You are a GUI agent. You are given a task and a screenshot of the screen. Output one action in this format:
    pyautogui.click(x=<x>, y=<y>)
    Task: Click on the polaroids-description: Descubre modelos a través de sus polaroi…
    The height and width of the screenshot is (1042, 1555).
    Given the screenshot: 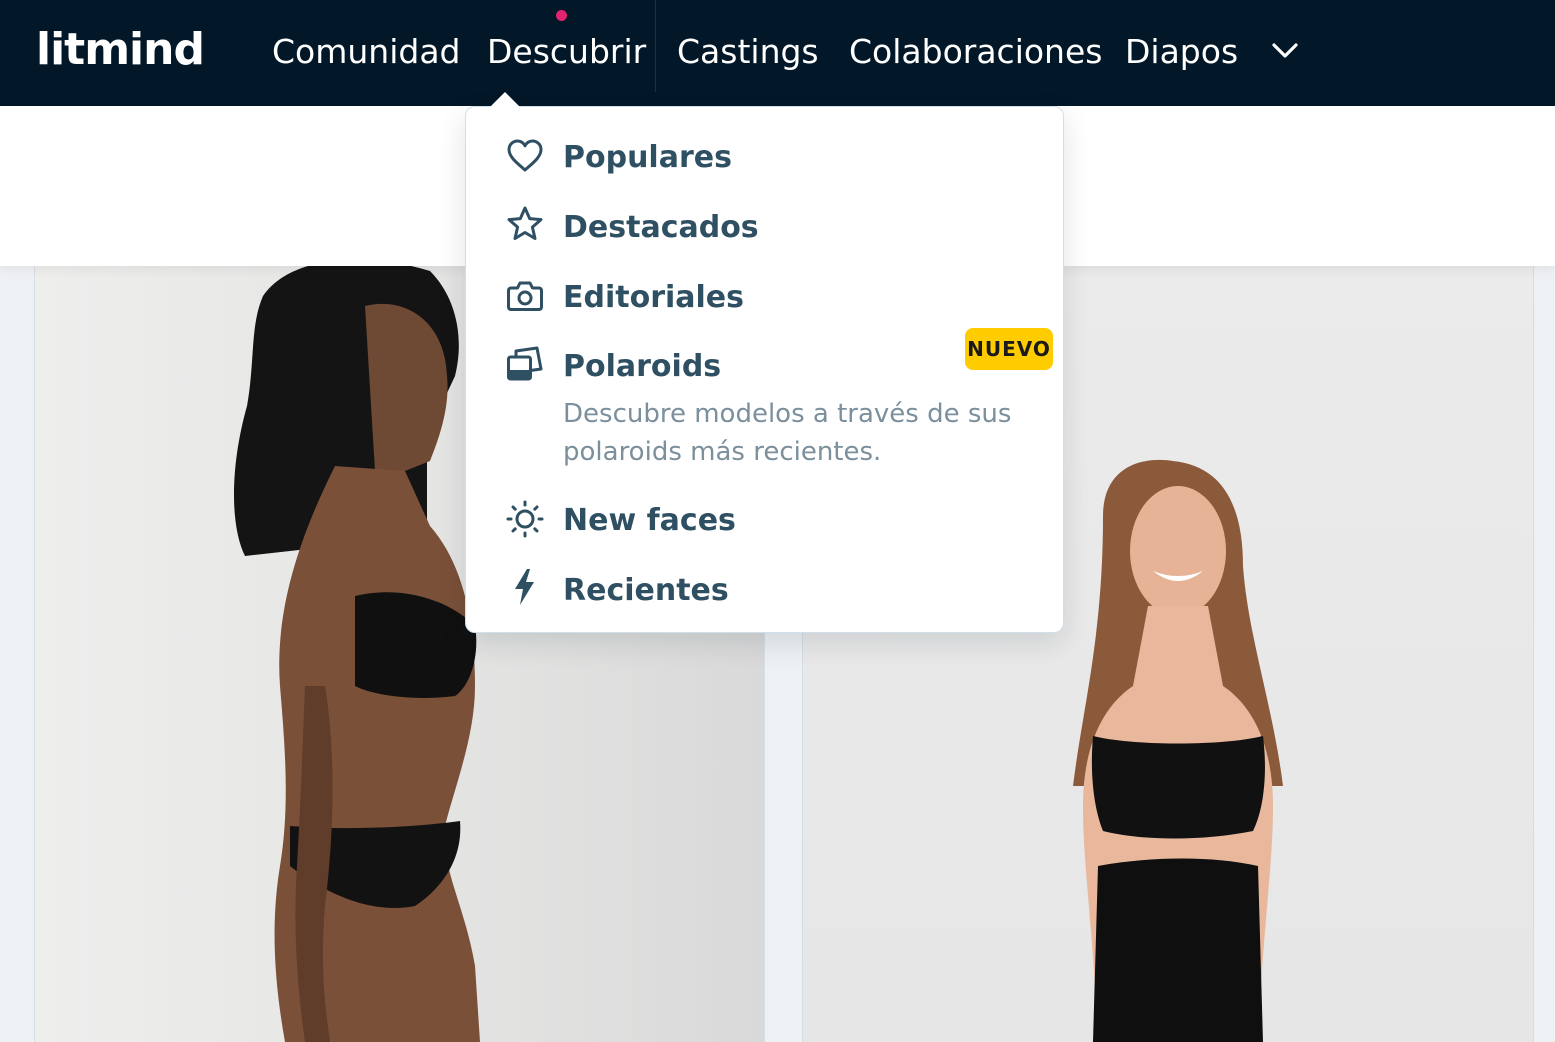 What is the action you would take?
    pyautogui.click(x=787, y=433)
    